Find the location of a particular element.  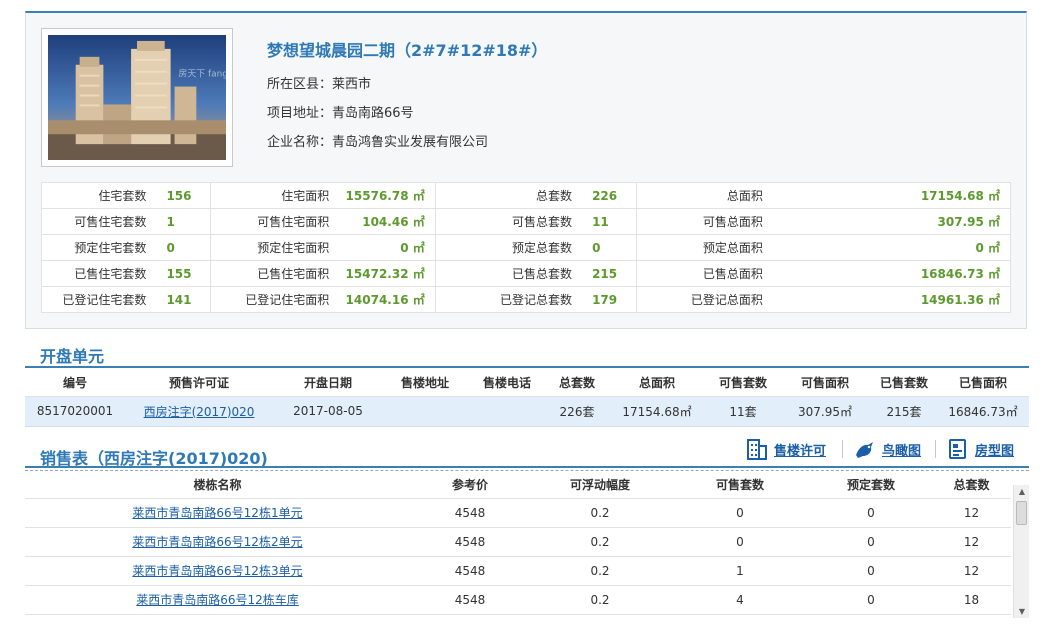

scroll-thumb is located at coordinates (1021, 513).